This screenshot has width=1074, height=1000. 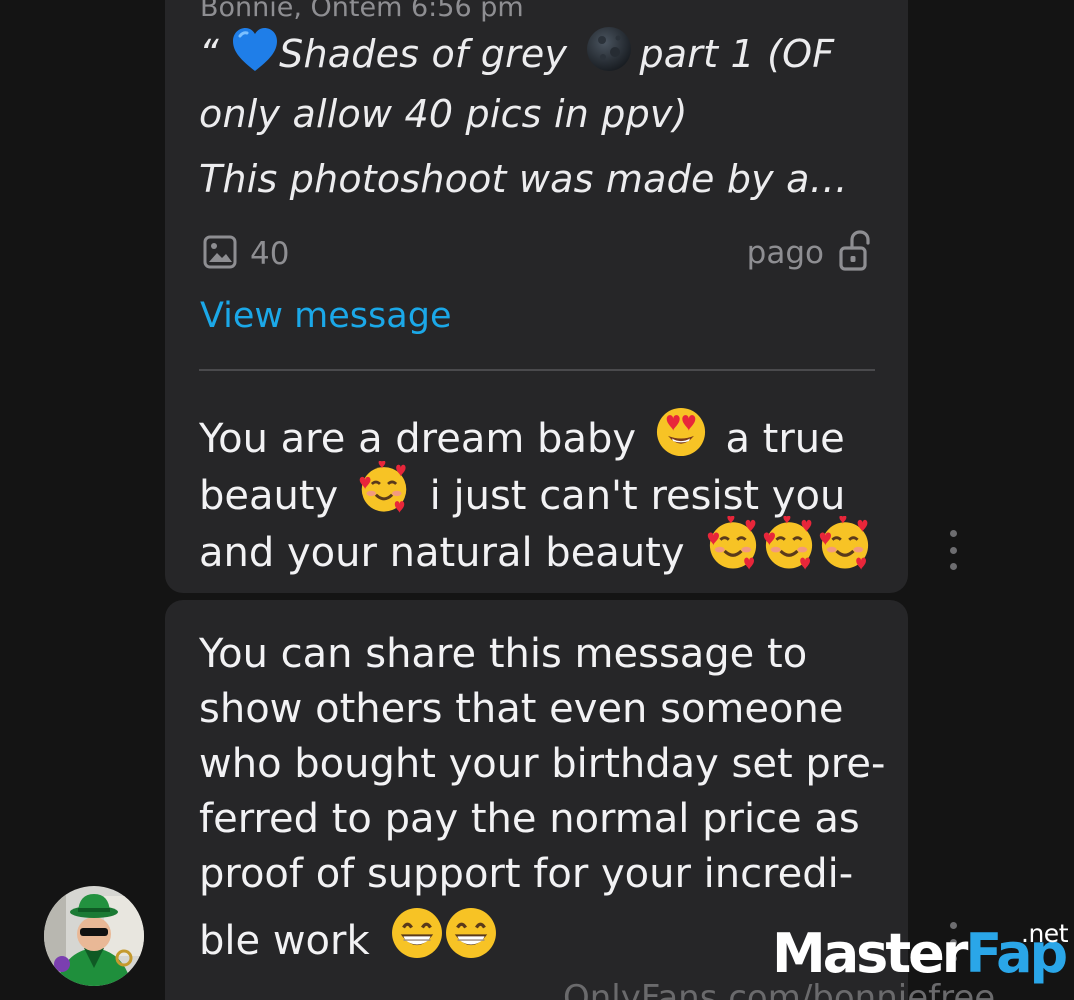 I want to click on quoted-title-part-b: part 1 (OF, so click(x=737, y=54).